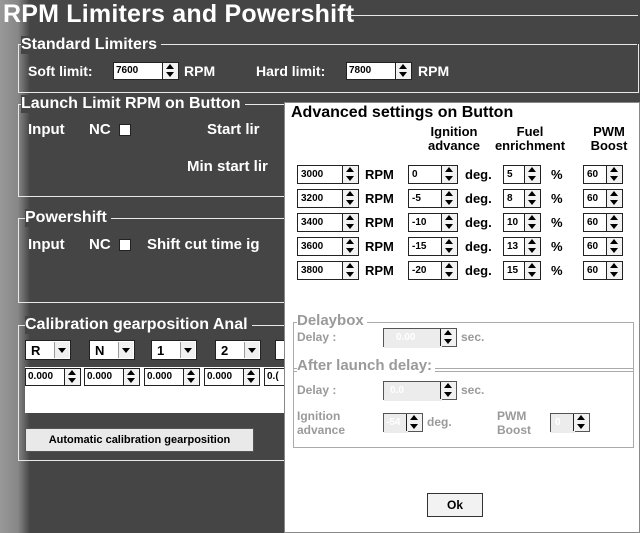 Image resolution: width=640 pixels, height=533 pixels. What do you see at coordinates (366, 365) in the screenshot?
I see `after-launch-title: After launch delay:` at bounding box center [366, 365].